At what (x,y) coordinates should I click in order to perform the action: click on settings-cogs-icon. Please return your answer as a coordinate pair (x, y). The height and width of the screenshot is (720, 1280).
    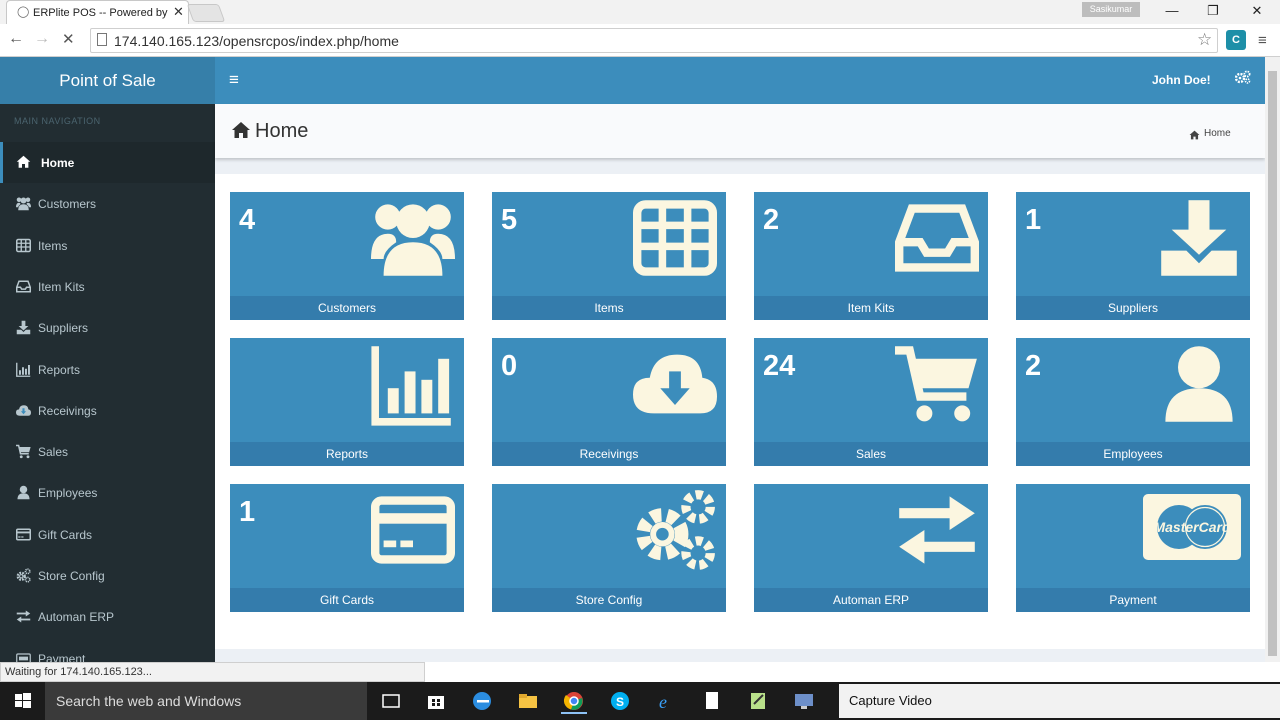
    Looking at the image, I should click on (1242, 78).